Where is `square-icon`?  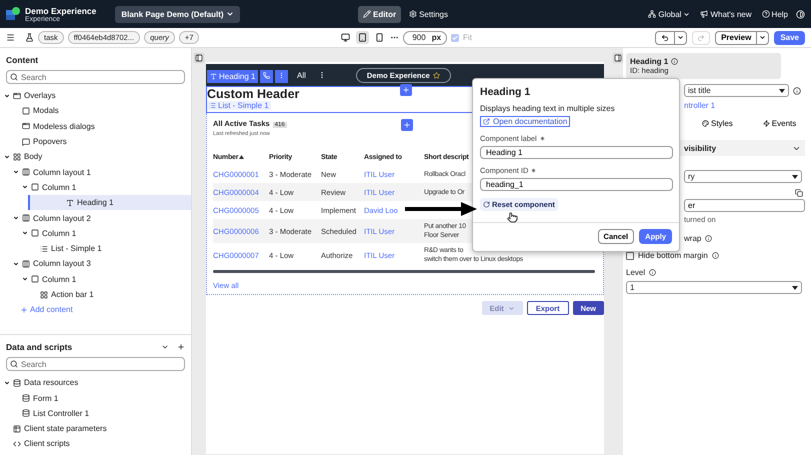
square-icon is located at coordinates (26, 110).